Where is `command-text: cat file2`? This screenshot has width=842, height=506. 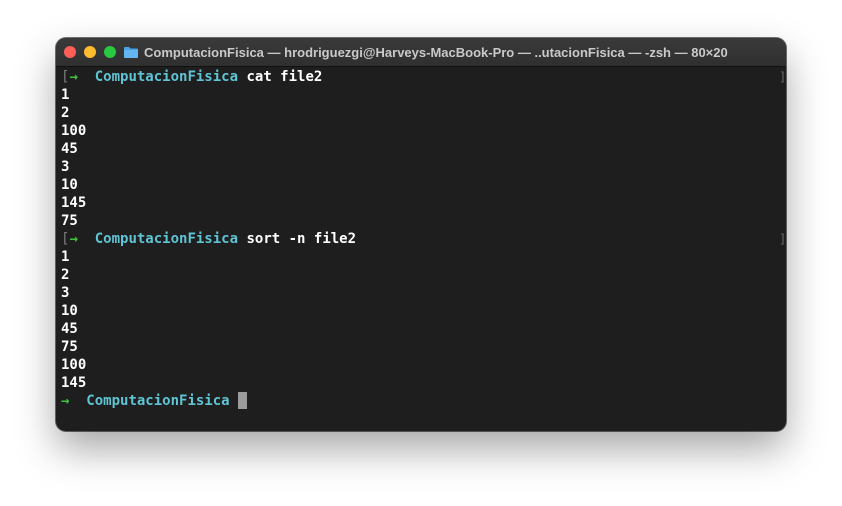 command-text: cat file2 is located at coordinates (284, 77).